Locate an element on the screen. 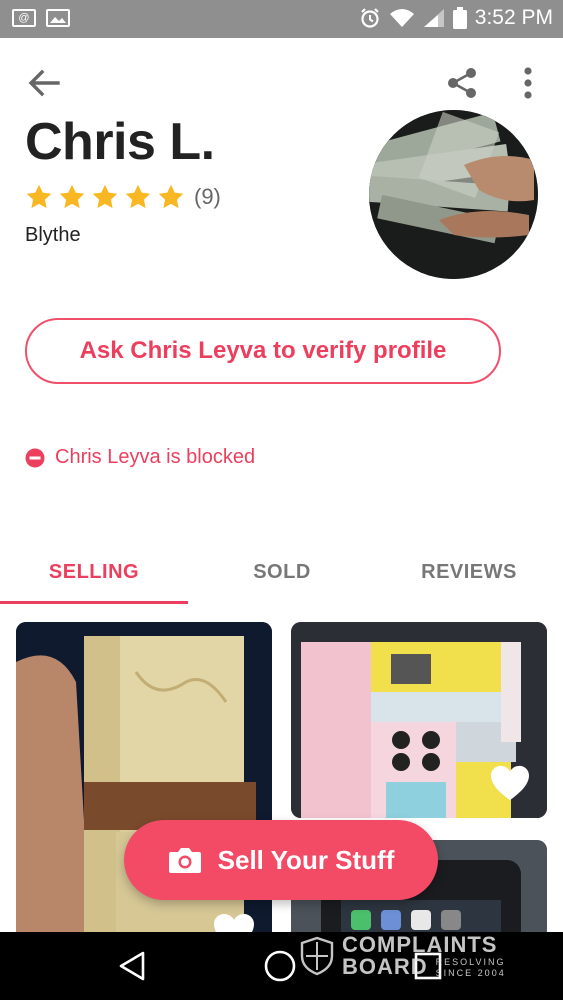  rating-stars: (9) is located at coordinates (123, 197).